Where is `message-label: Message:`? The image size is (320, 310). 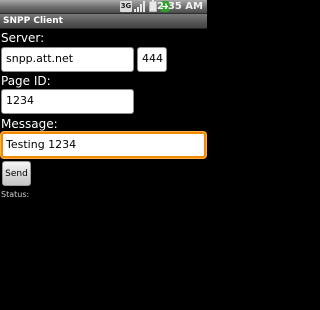 message-label: Message: is located at coordinates (29, 124).